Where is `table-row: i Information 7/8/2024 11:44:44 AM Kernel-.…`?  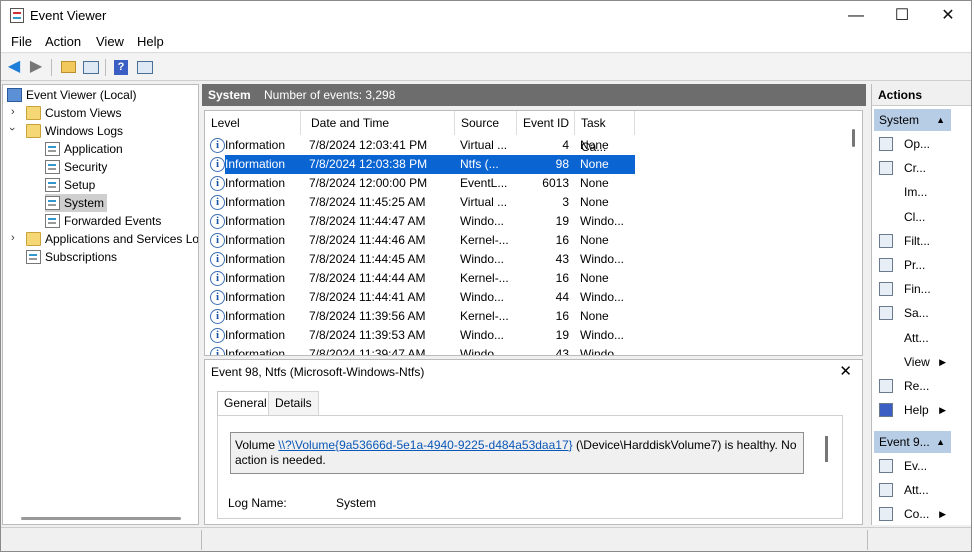
table-row: i Information 7/8/2024 11:44:44 AM Kernel-.… is located at coordinates (525, 278).